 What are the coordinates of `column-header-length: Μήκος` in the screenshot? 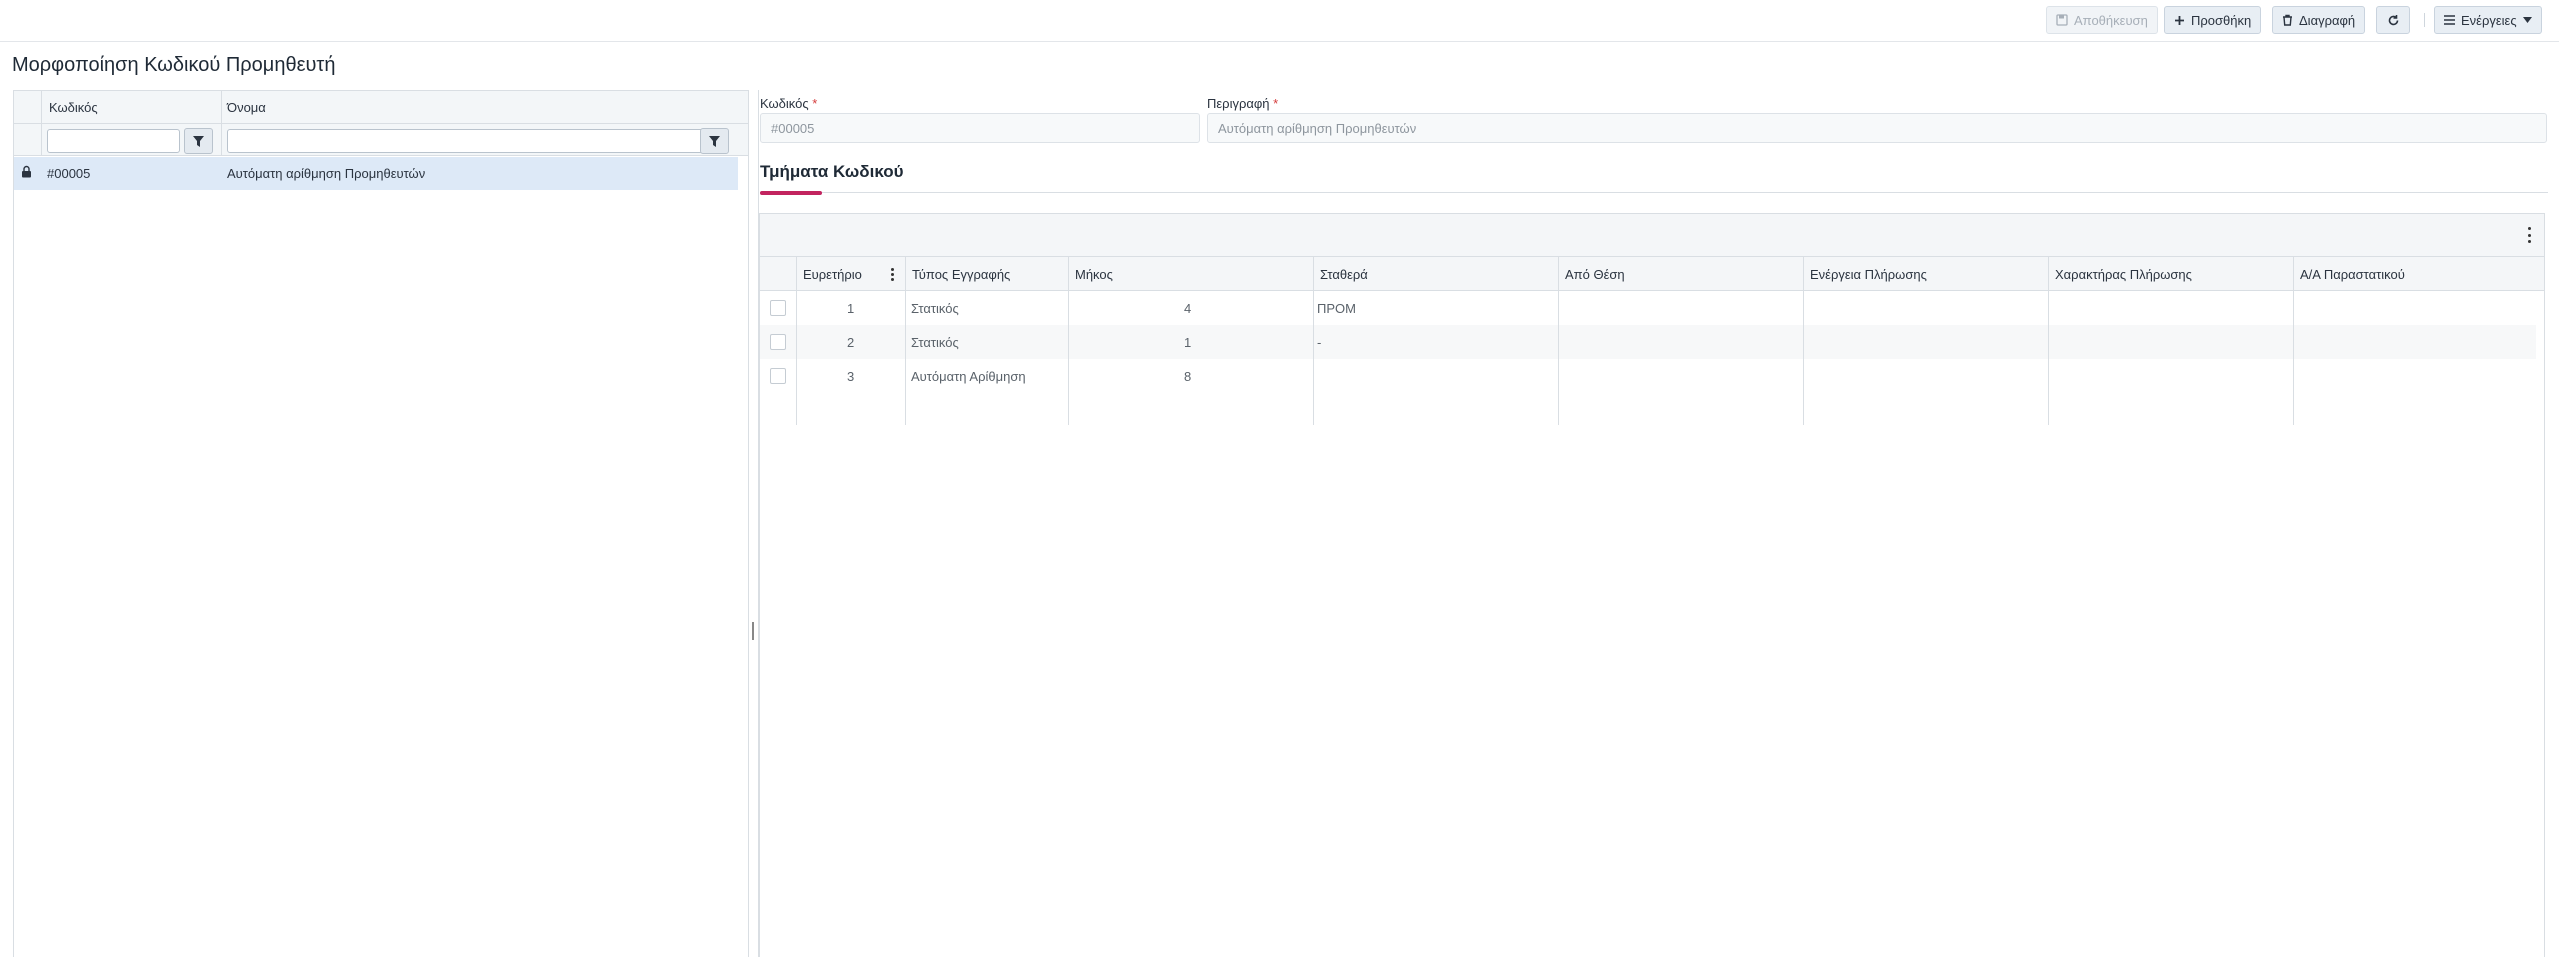 It's located at (1094, 274).